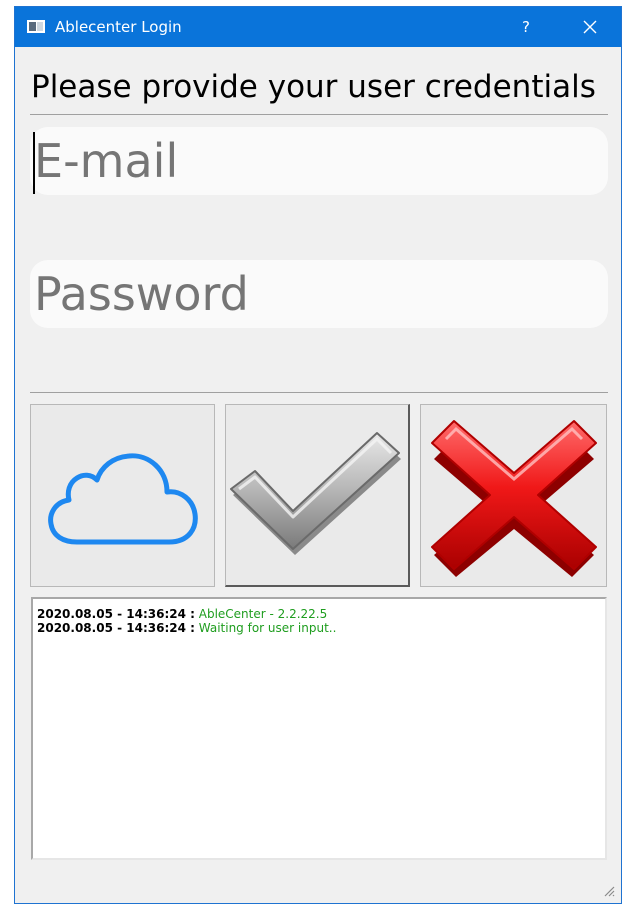 The height and width of the screenshot is (904, 628). What do you see at coordinates (263, 614) in the screenshot?
I see `log-message: AbleCenter - 2.2.22.5` at bounding box center [263, 614].